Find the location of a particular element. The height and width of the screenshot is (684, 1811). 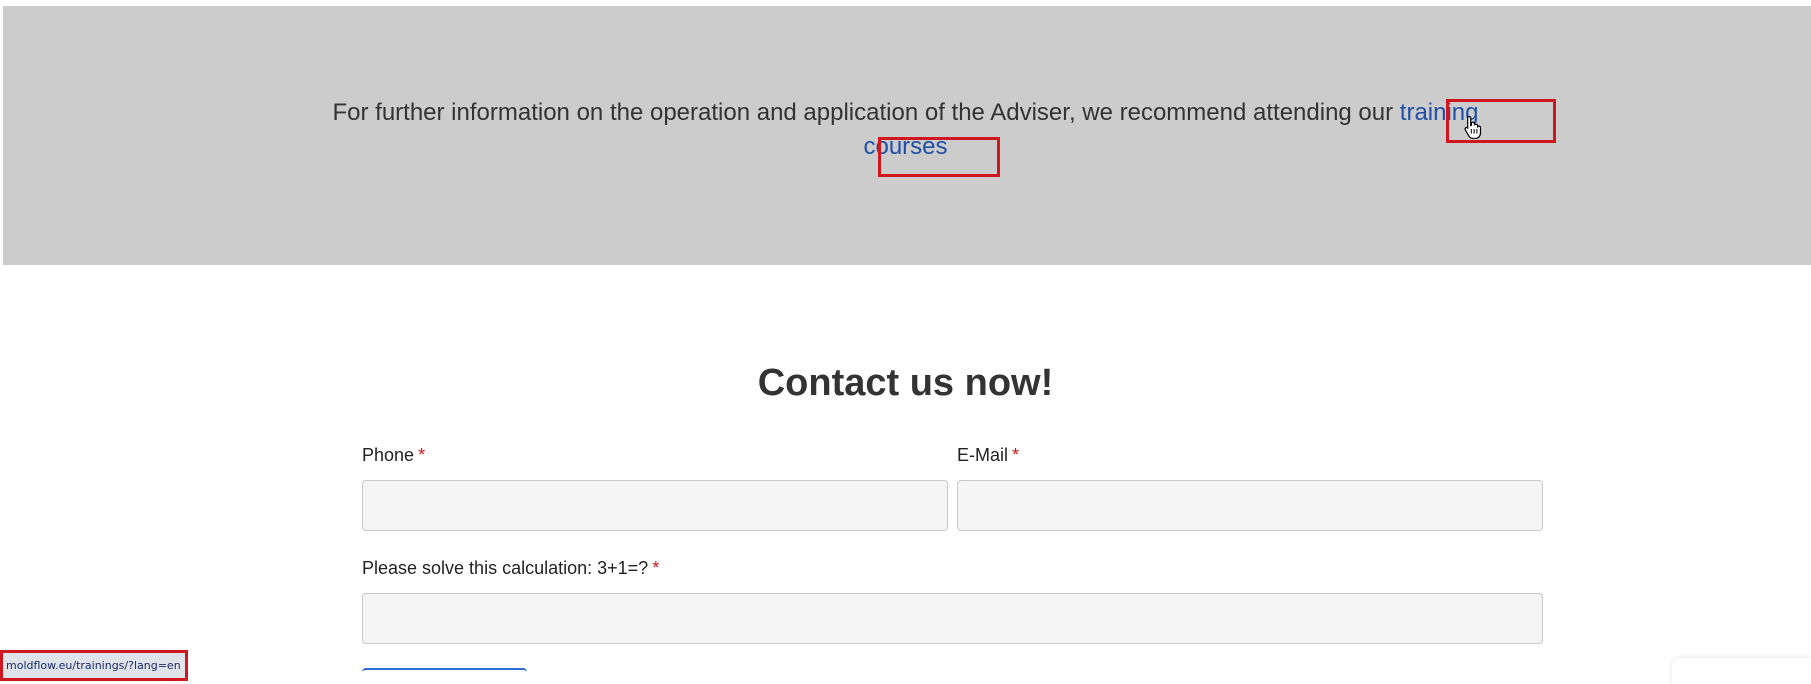

contact-title: Contact us now! is located at coordinates (905, 383).